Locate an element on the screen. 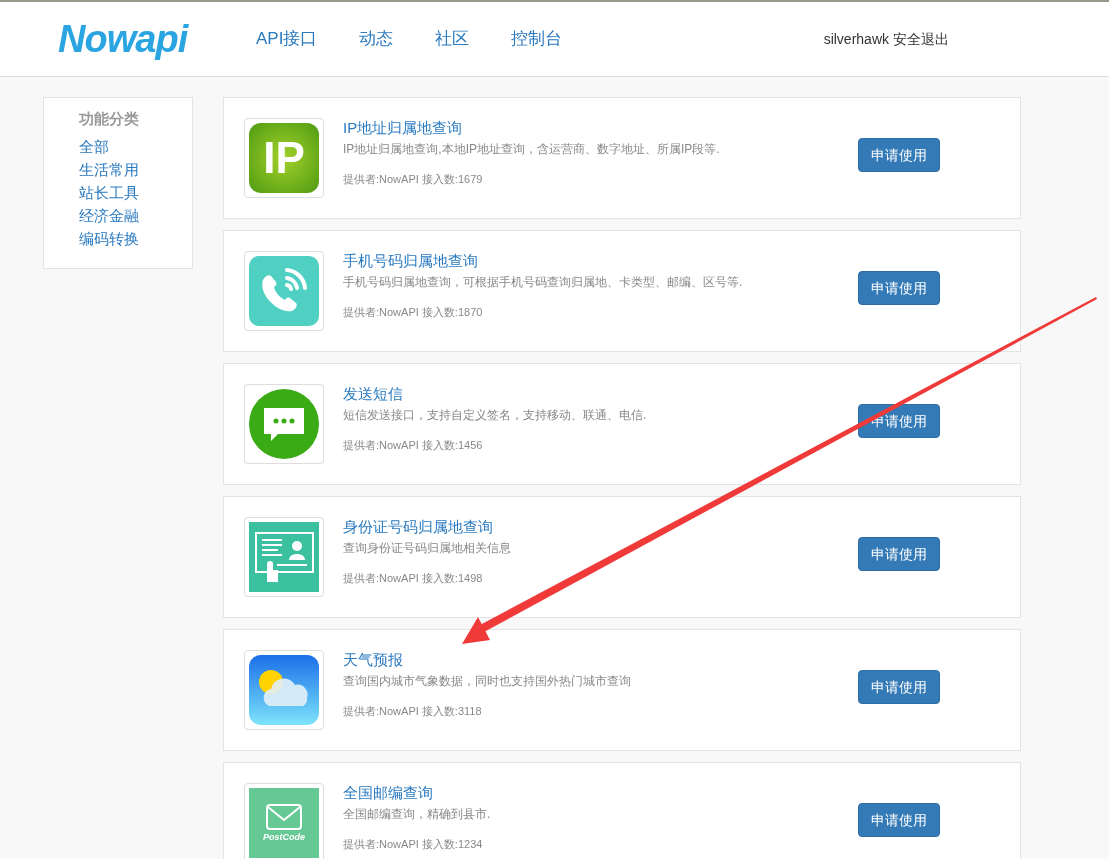  api-title: 全国邮编查询 is located at coordinates (583, 793).